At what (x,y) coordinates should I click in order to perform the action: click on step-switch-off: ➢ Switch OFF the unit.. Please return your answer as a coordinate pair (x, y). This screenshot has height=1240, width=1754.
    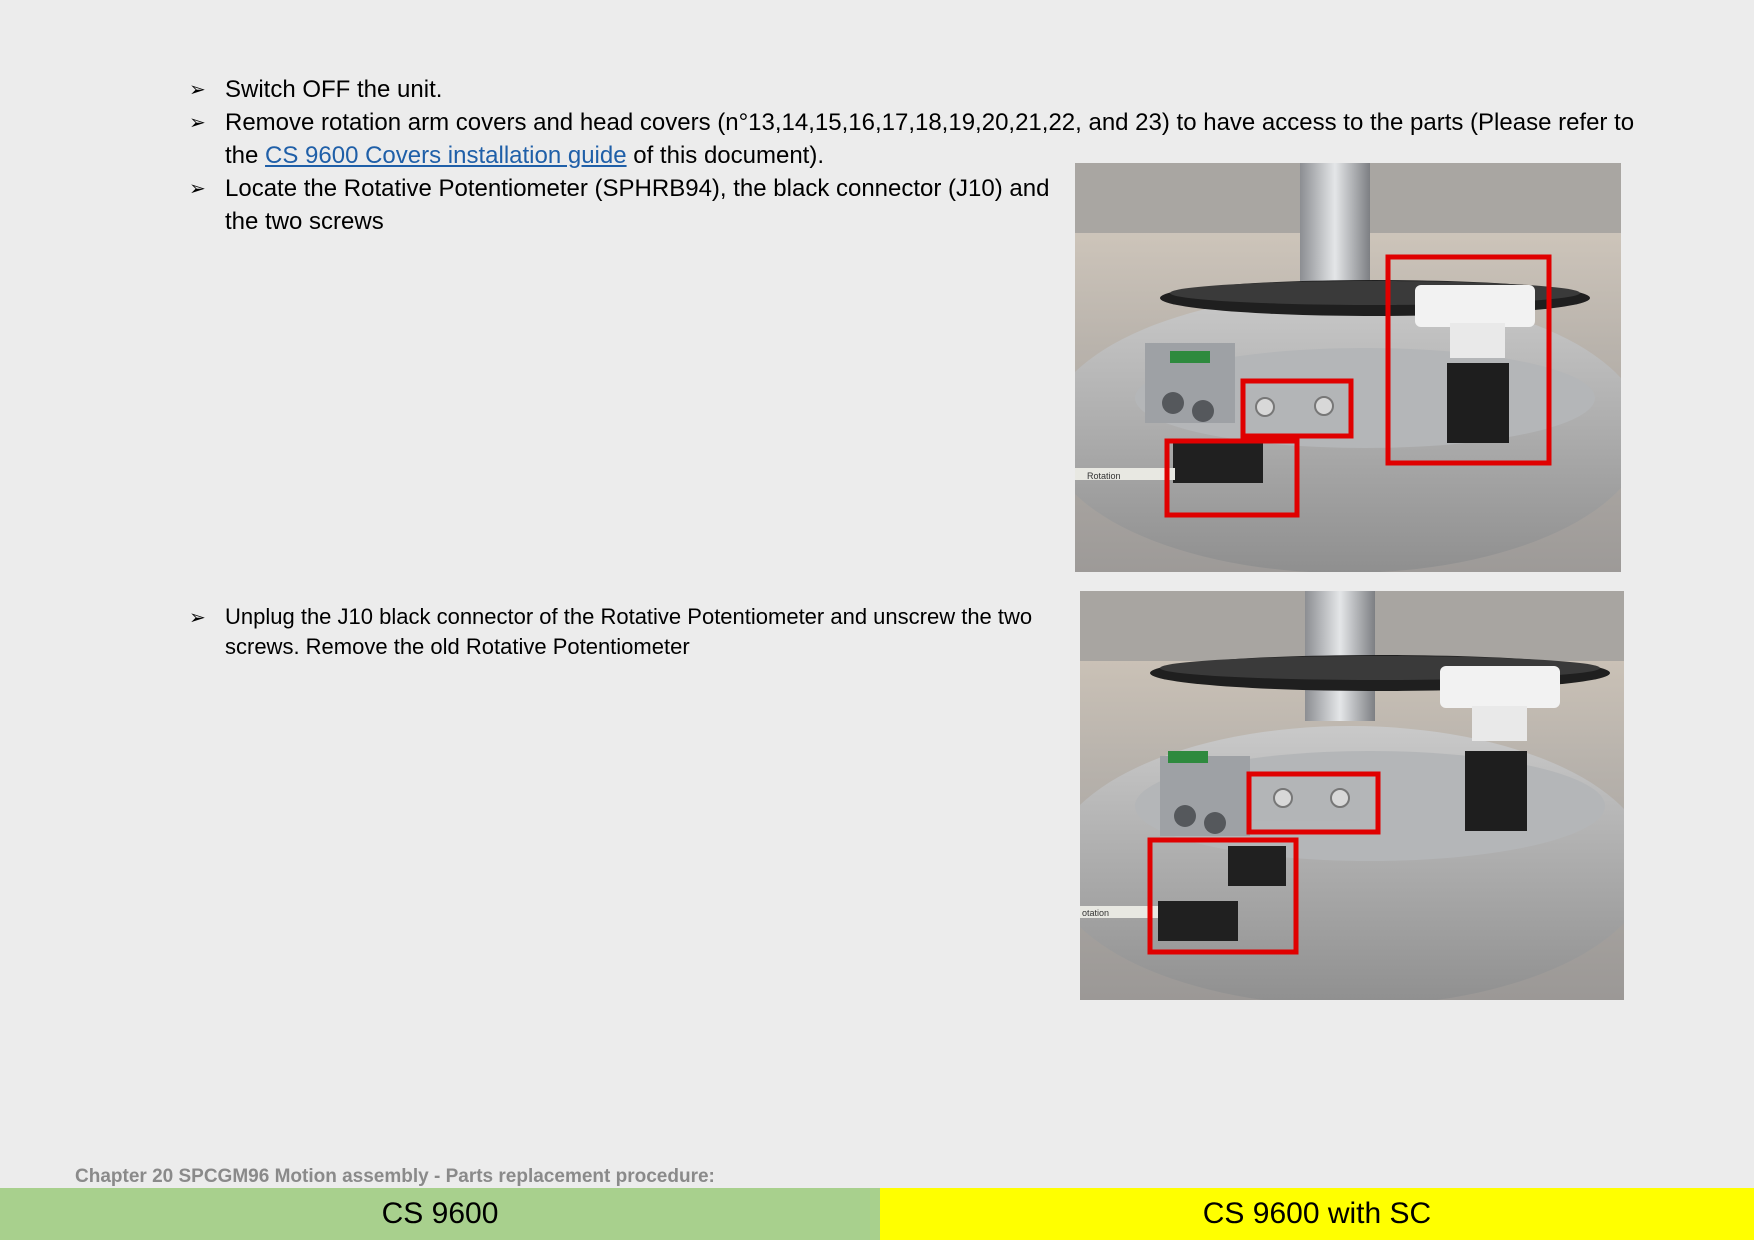
    Looking at the image, I should click on (939, 89).